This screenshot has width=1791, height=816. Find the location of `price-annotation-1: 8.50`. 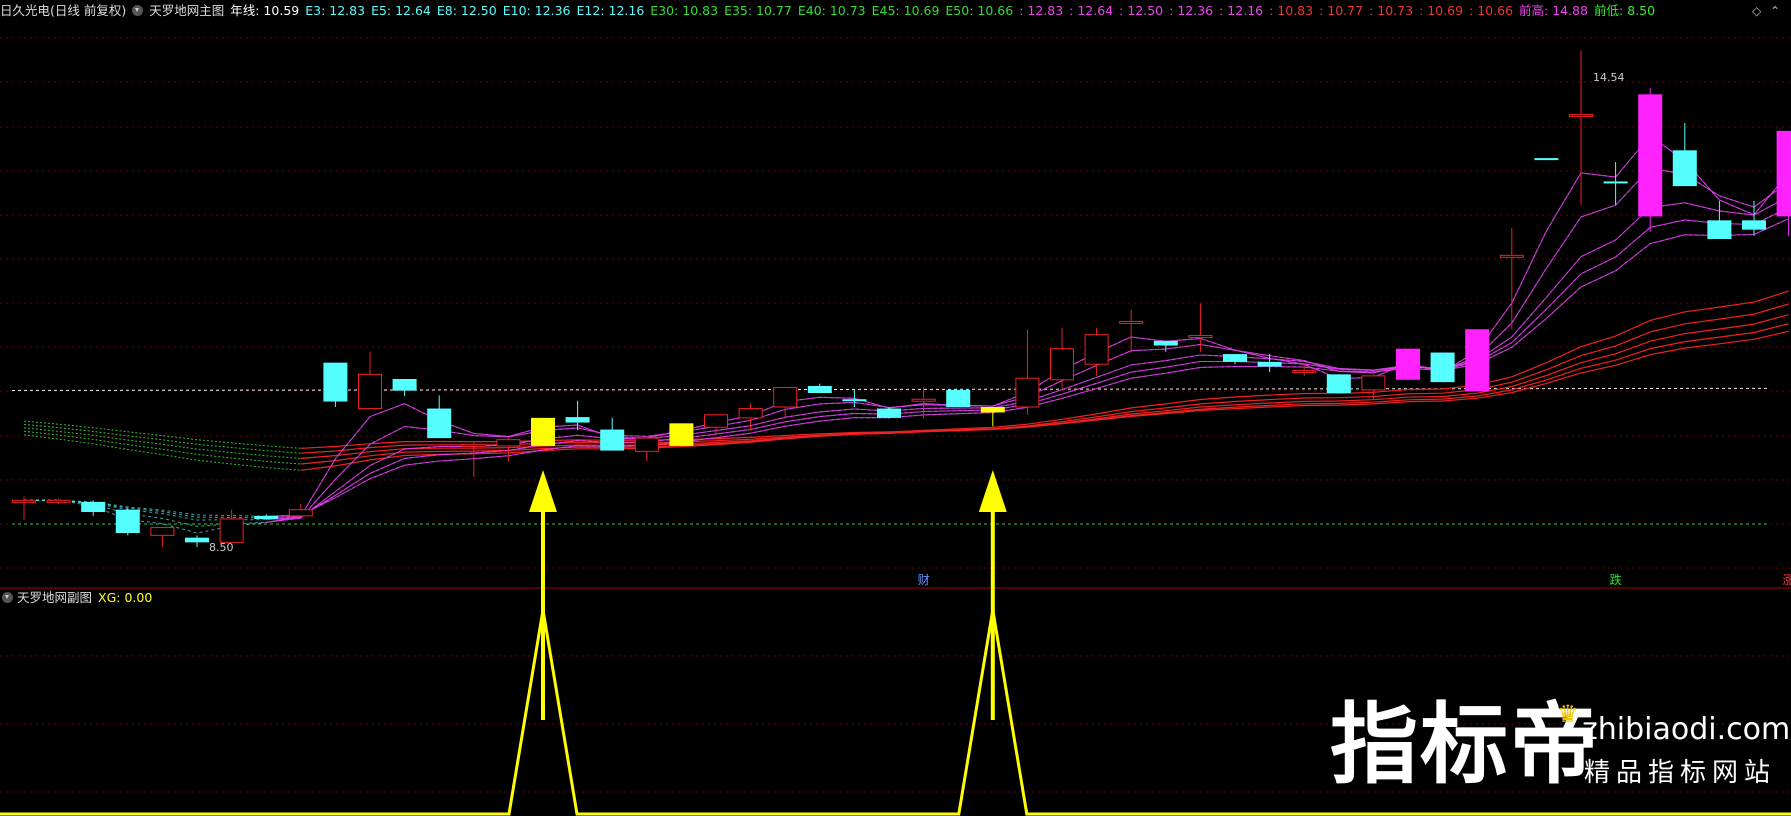

price-annotation-1: 8.50 is located at coordinates (221, 547).